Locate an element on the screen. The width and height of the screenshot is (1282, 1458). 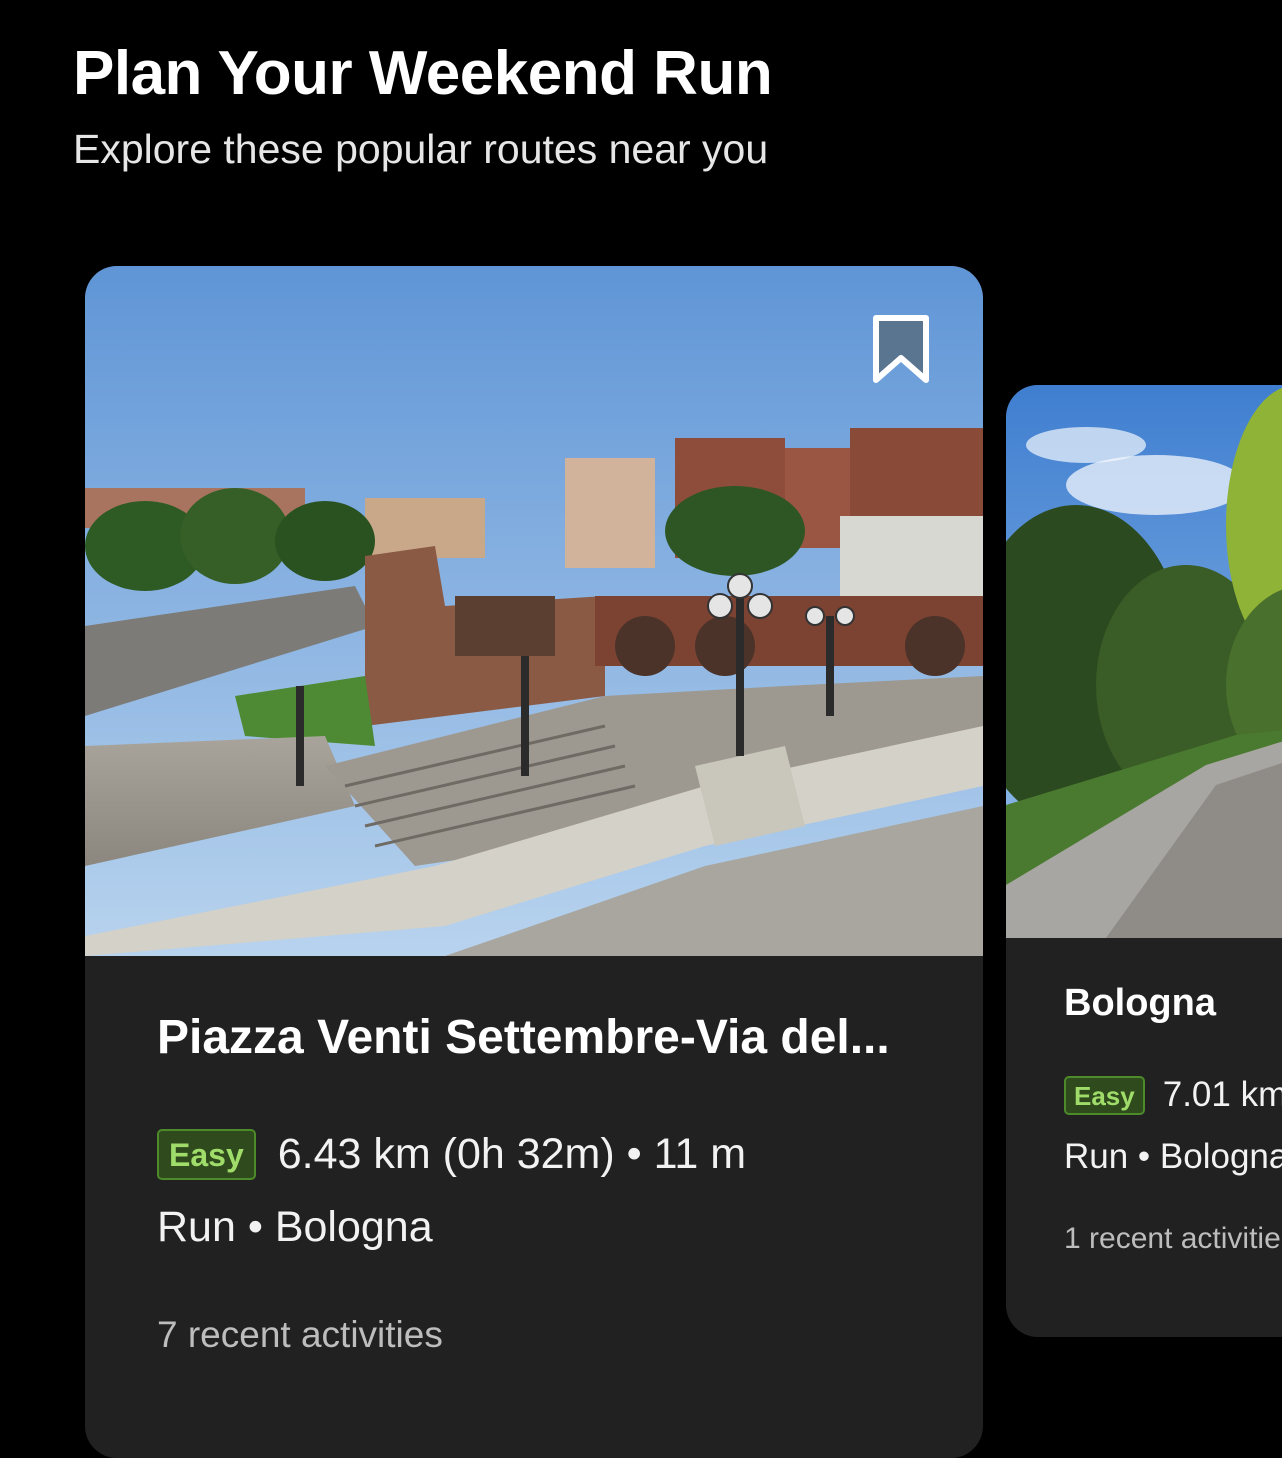
route-photo is located at coordinates (1144, 661).